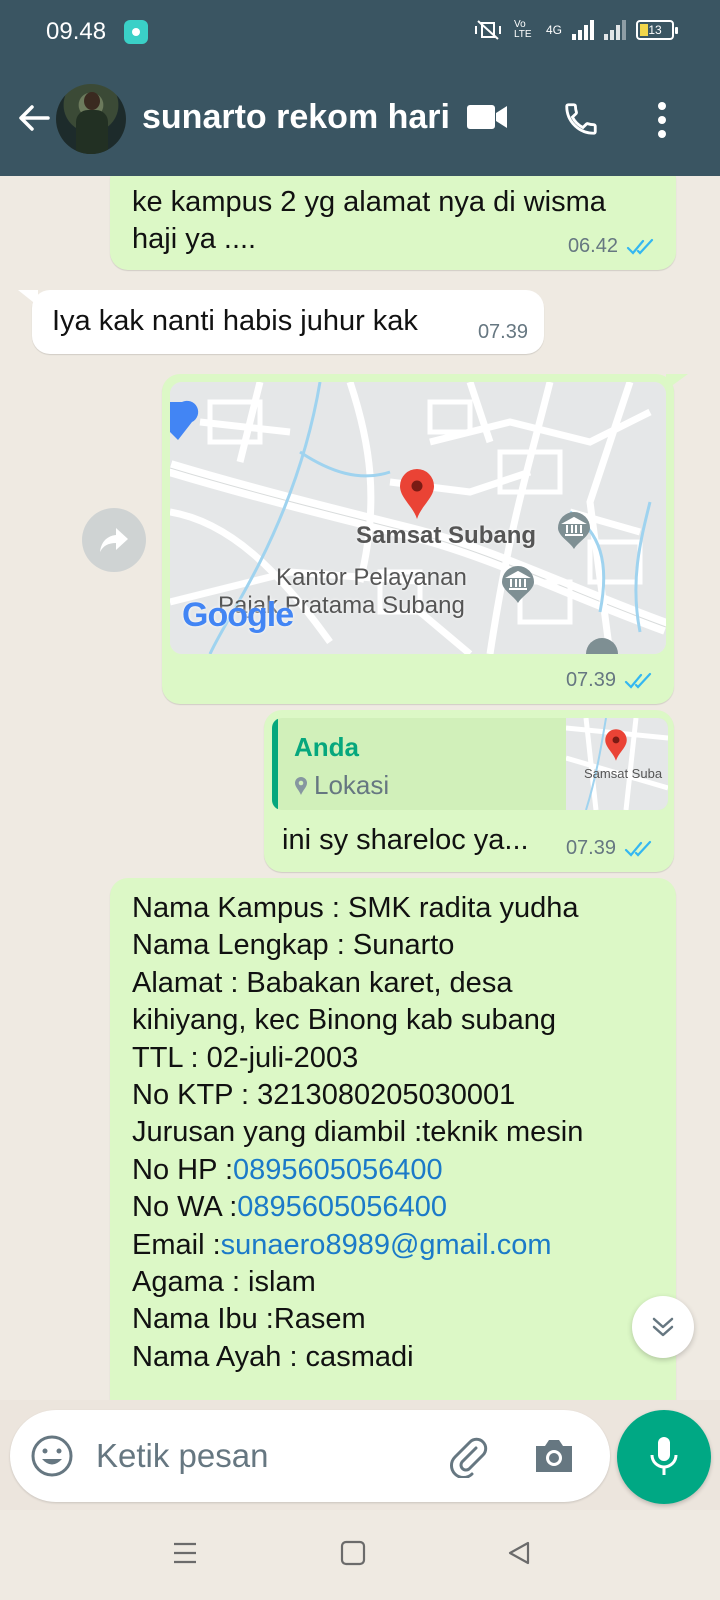  What do you see at coordinates (623, 773) in the screenshot?
I see `thumb-place-label: Samsat Suba` at bounding box center [623, 773].